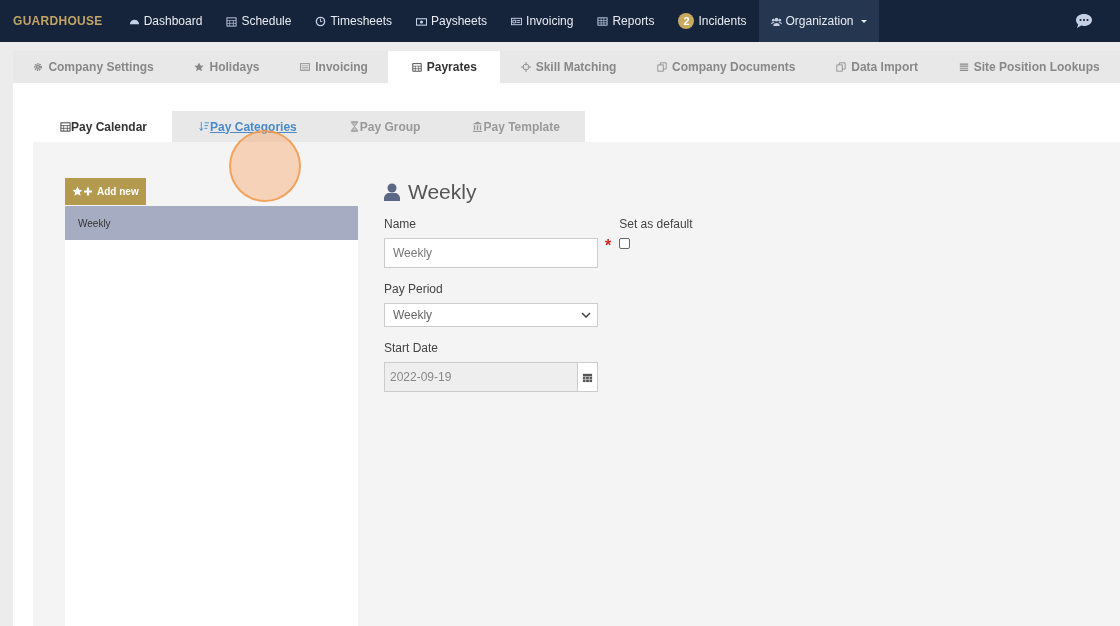  I want to click on nav-item: 2 Incidents, so click(712, 21).